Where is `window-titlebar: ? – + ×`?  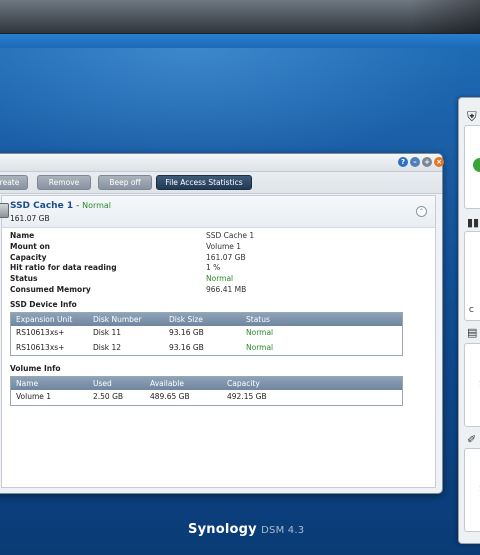
window-titlebar: ? – + × is located at coordinates (222, 163).